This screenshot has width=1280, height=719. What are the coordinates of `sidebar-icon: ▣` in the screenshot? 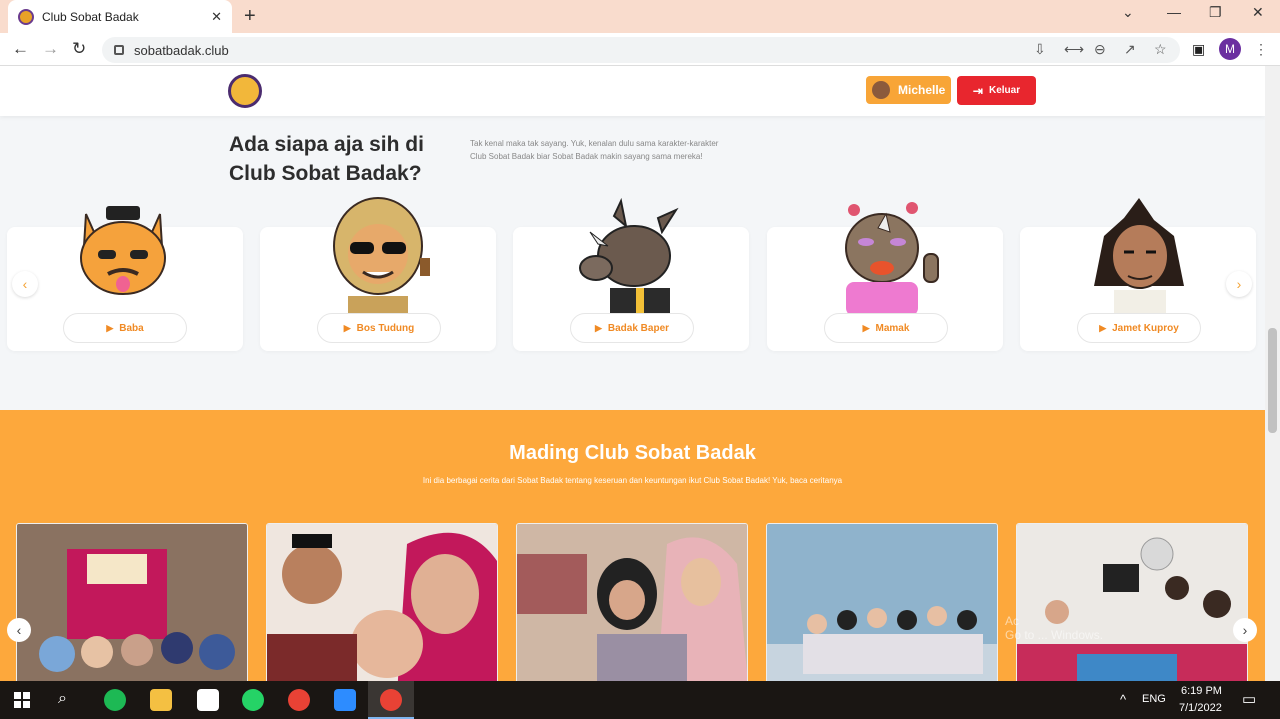 It's located at (1198, 49).